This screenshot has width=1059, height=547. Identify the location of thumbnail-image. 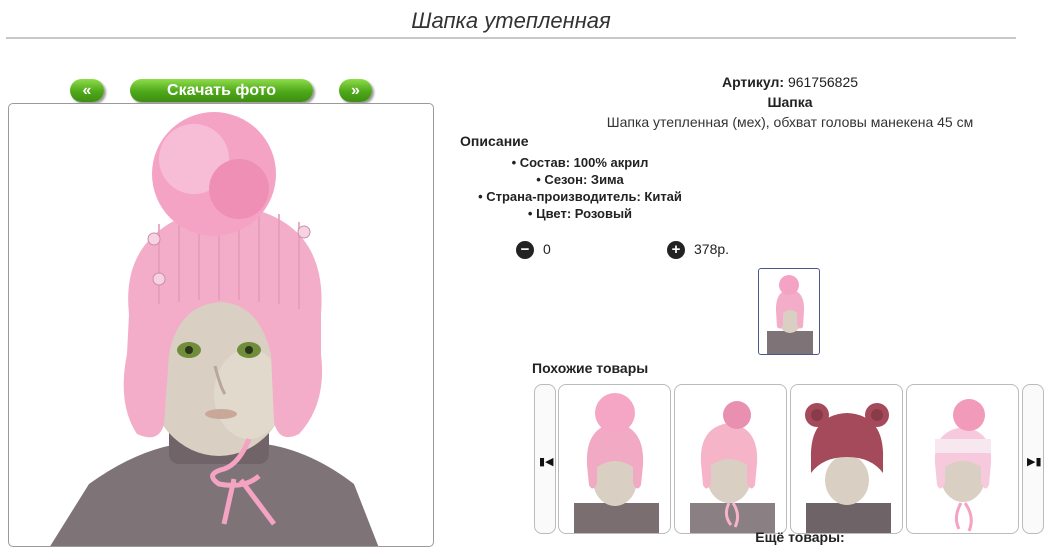
(790, 314).